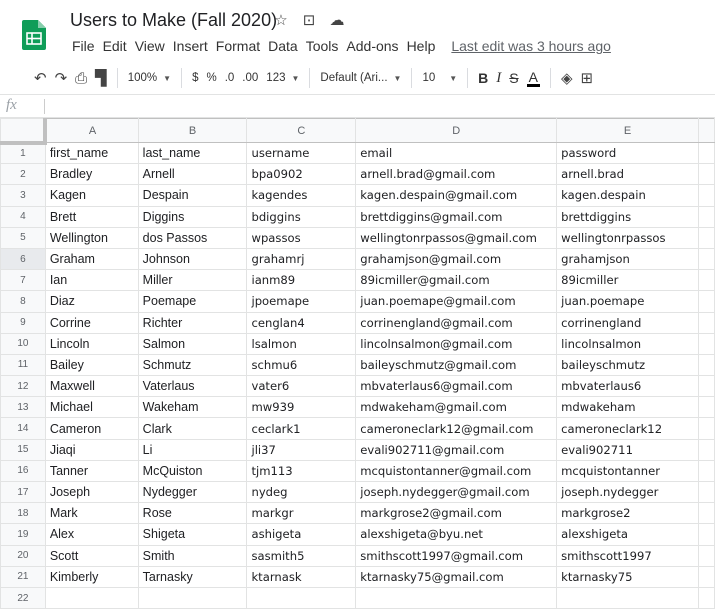  I want to click on cell-password: mdwakeham, so click(627, 407).